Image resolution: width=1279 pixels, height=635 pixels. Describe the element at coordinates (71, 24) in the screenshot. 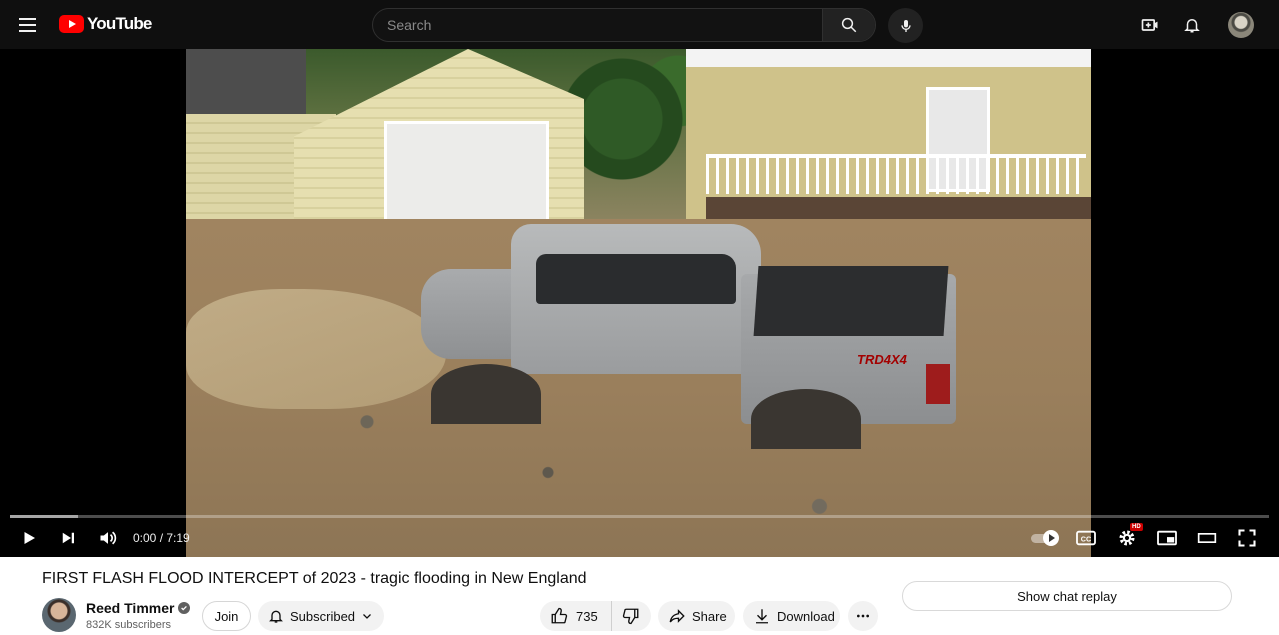

I see `youtube-logo-icon` at that location.